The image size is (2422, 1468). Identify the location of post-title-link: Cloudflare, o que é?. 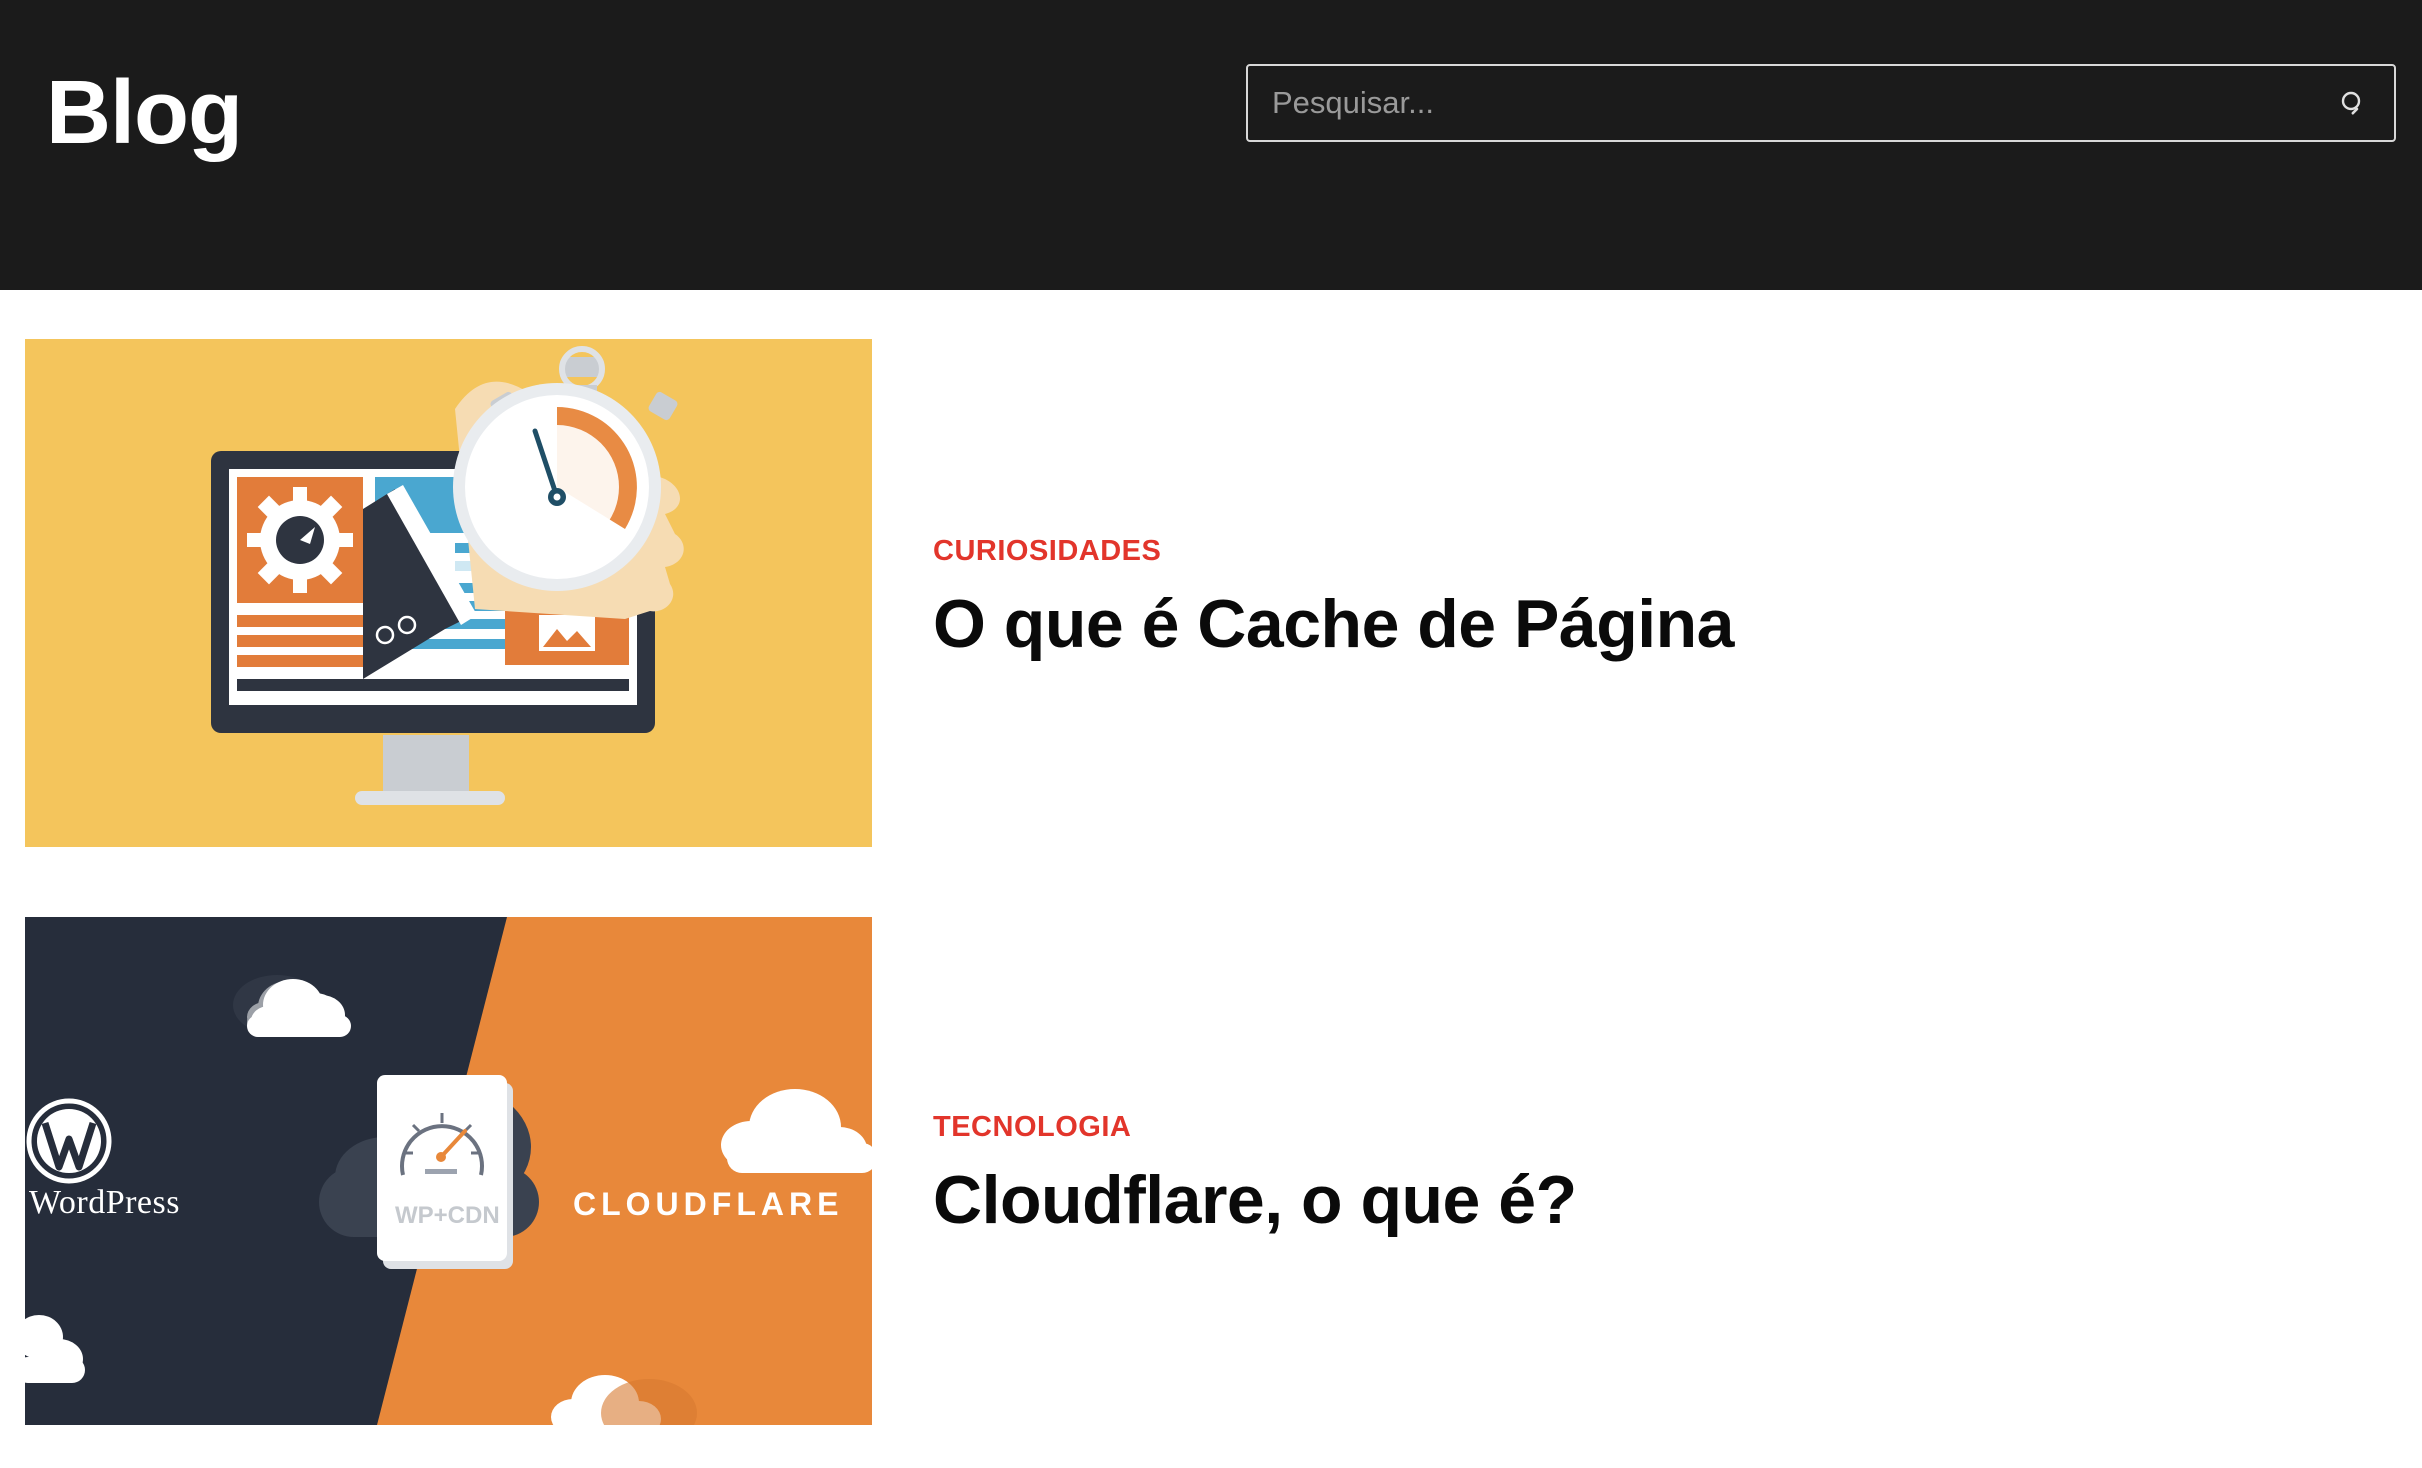
(1633, 1200).